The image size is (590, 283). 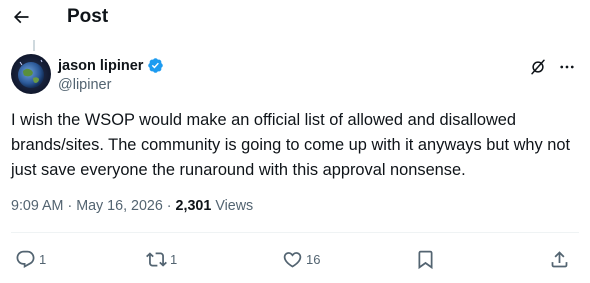 I want to click on author-display-name: jason lipiner, so click(x=100, y=66).